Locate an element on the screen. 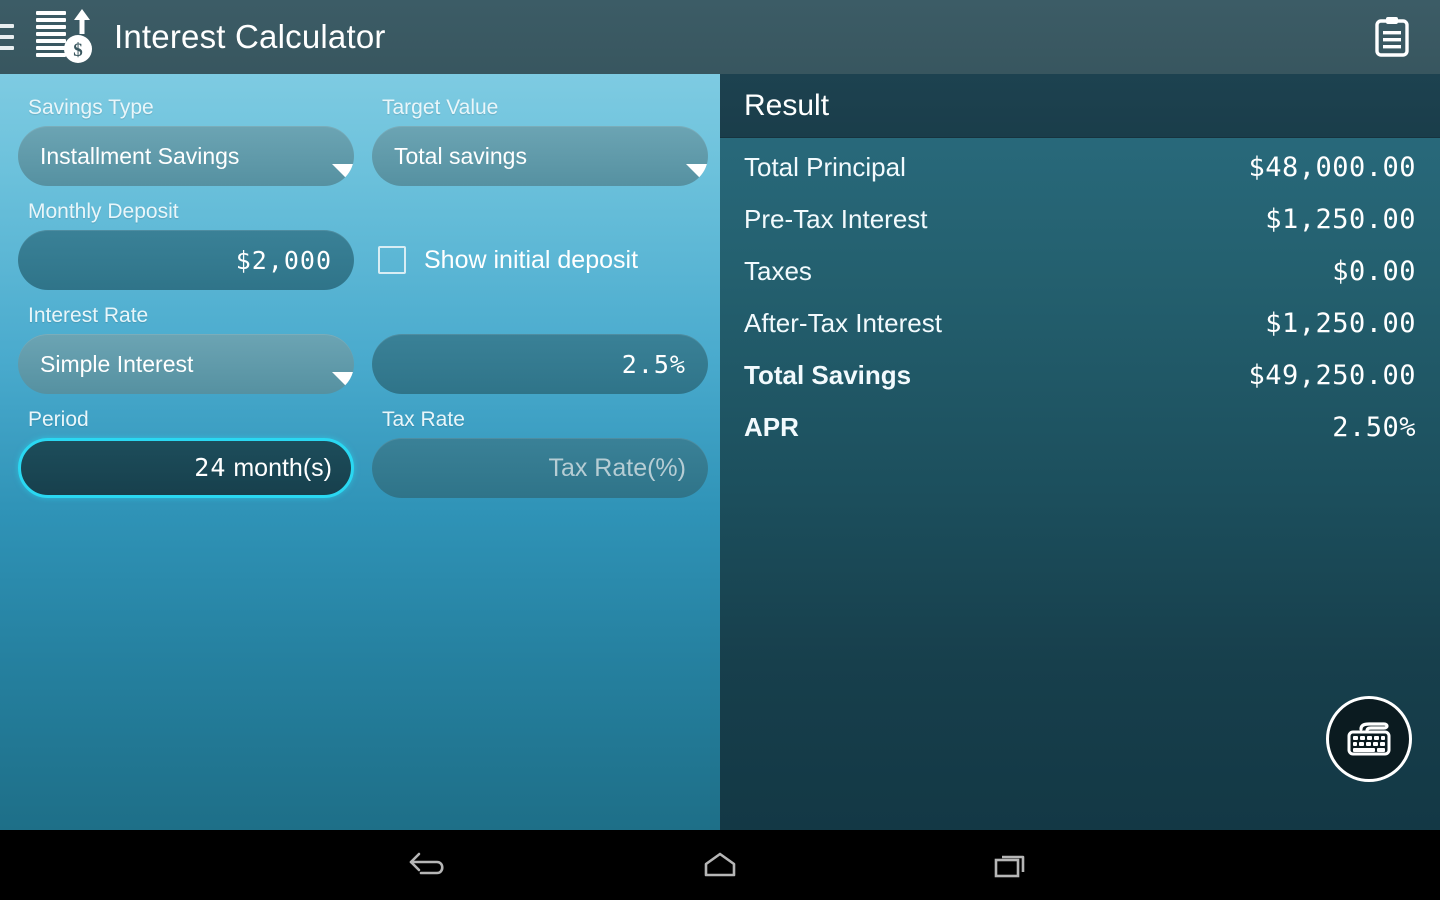 This screenshot has height=900, width=1440. monthly-deposit-group: Monthly Deposit $2,000 is located at coordinates (186, 245).